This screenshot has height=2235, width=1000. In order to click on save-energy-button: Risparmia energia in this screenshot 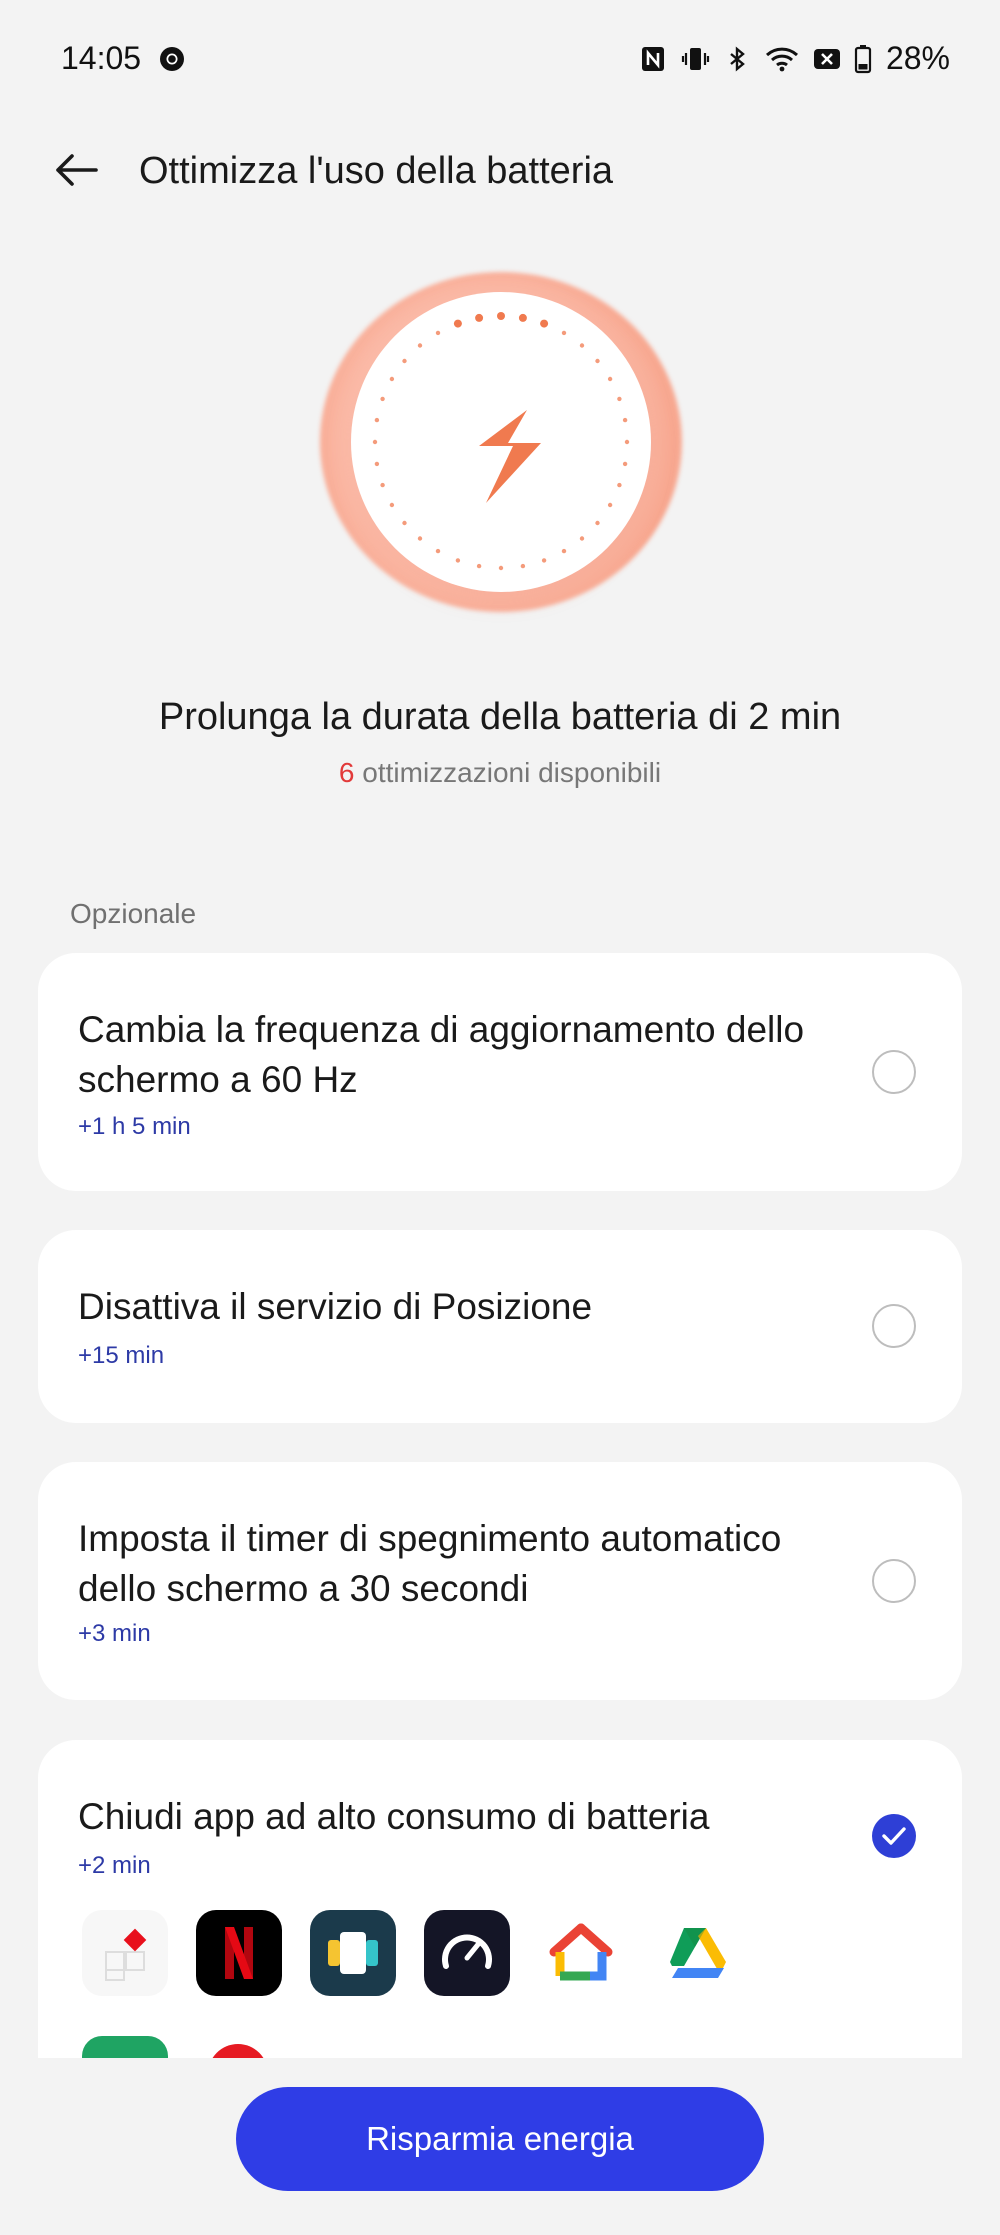, I will do `click(500, 2139)`.